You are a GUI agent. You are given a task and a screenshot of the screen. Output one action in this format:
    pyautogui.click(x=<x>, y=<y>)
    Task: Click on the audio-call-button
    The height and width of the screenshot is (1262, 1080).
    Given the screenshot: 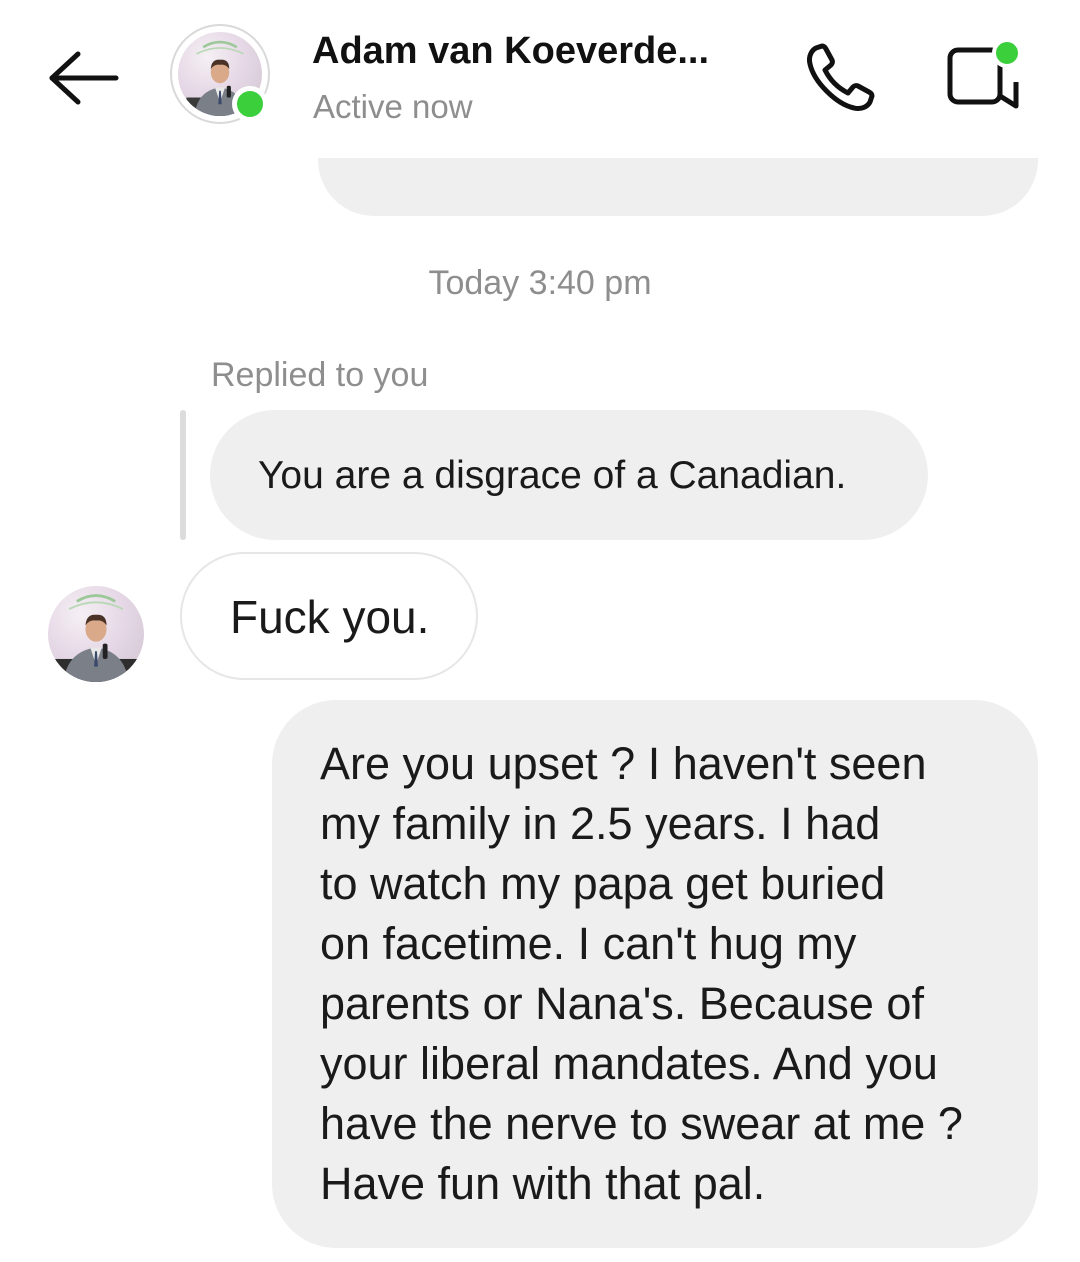 What is the action you would take?
    pyautogui.click(x=840, y=78)
    